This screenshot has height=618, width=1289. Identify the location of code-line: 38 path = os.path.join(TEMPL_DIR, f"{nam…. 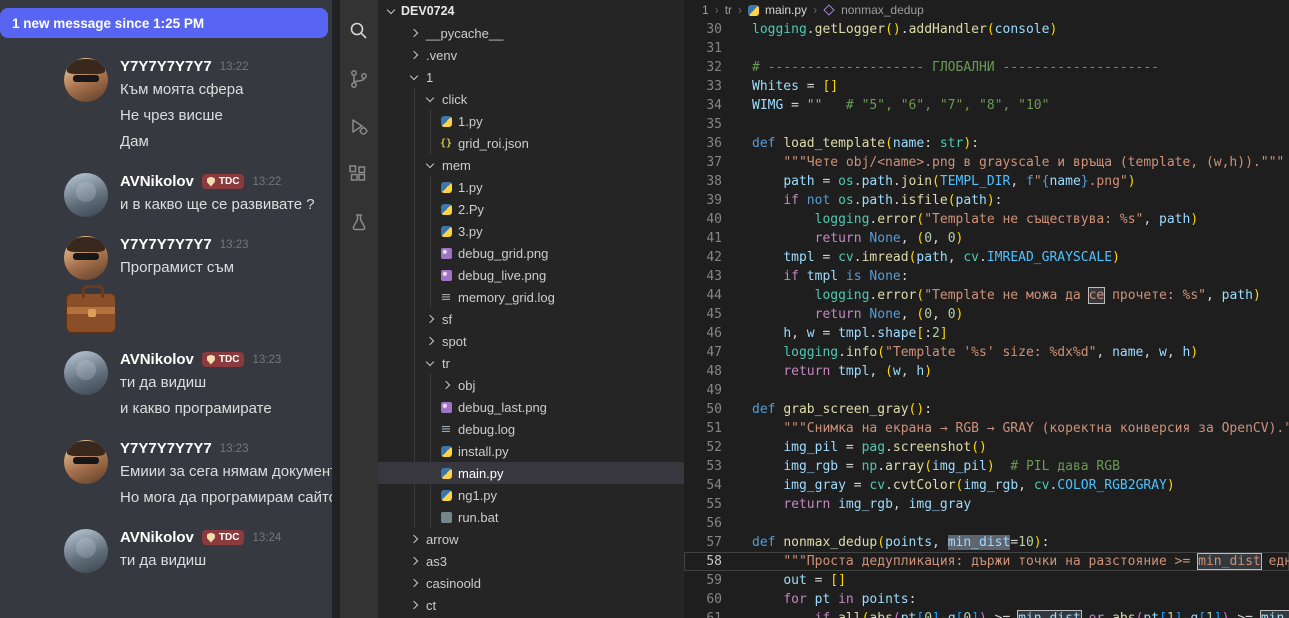
(986, 181).